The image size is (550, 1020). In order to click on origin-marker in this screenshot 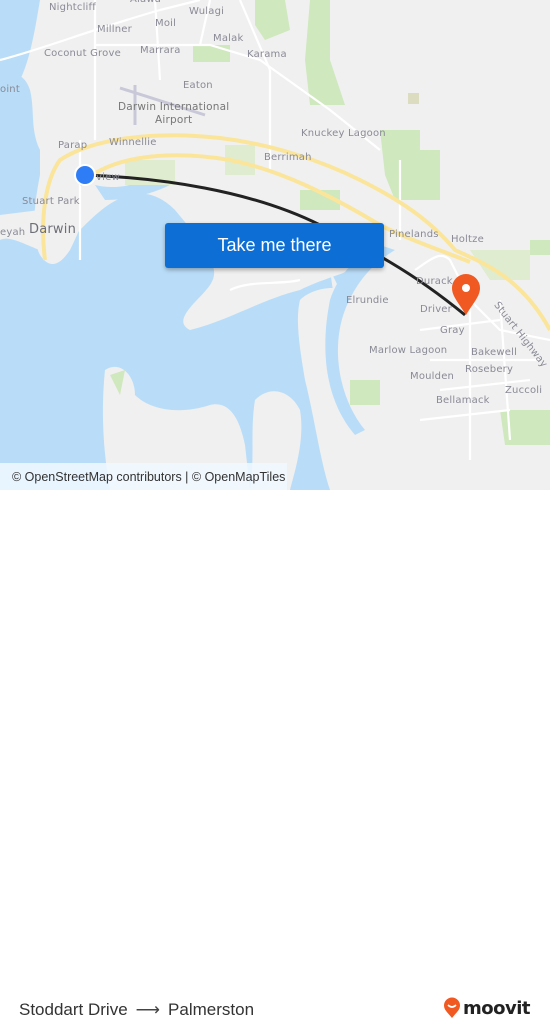, I will do `click(85, 175)`.